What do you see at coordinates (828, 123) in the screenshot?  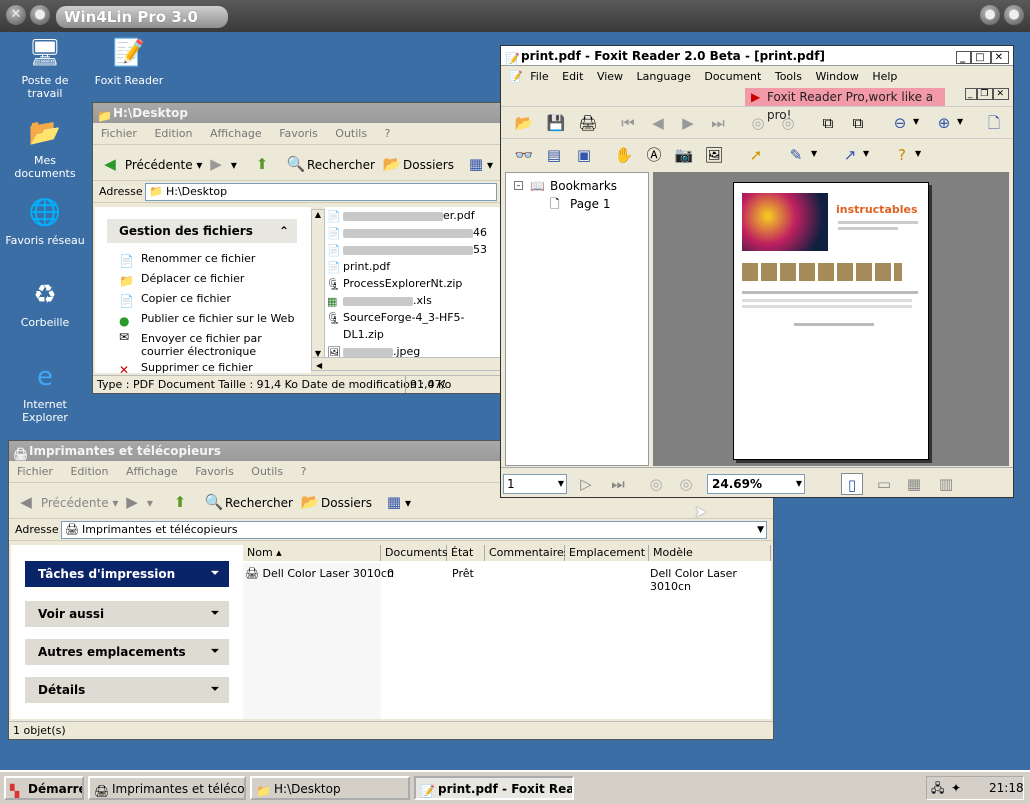 I see `copy-page-icon: ⧉` at bounding box center [828, 123].